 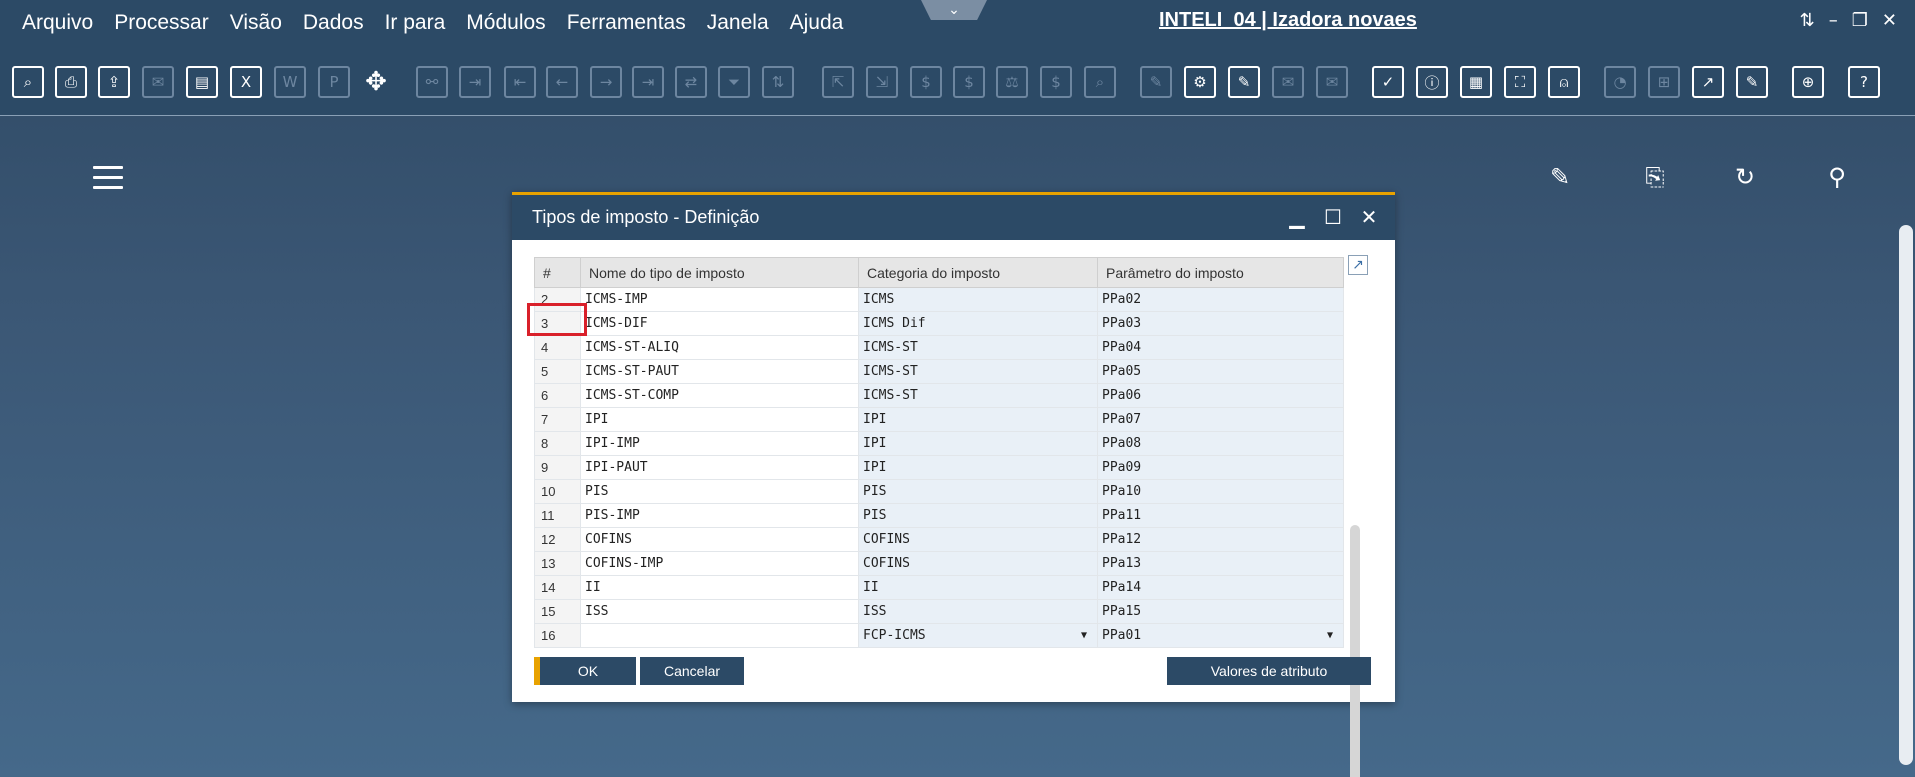 I want to click on table-row: 14 II II PPa14, so click(x=939, y=587).